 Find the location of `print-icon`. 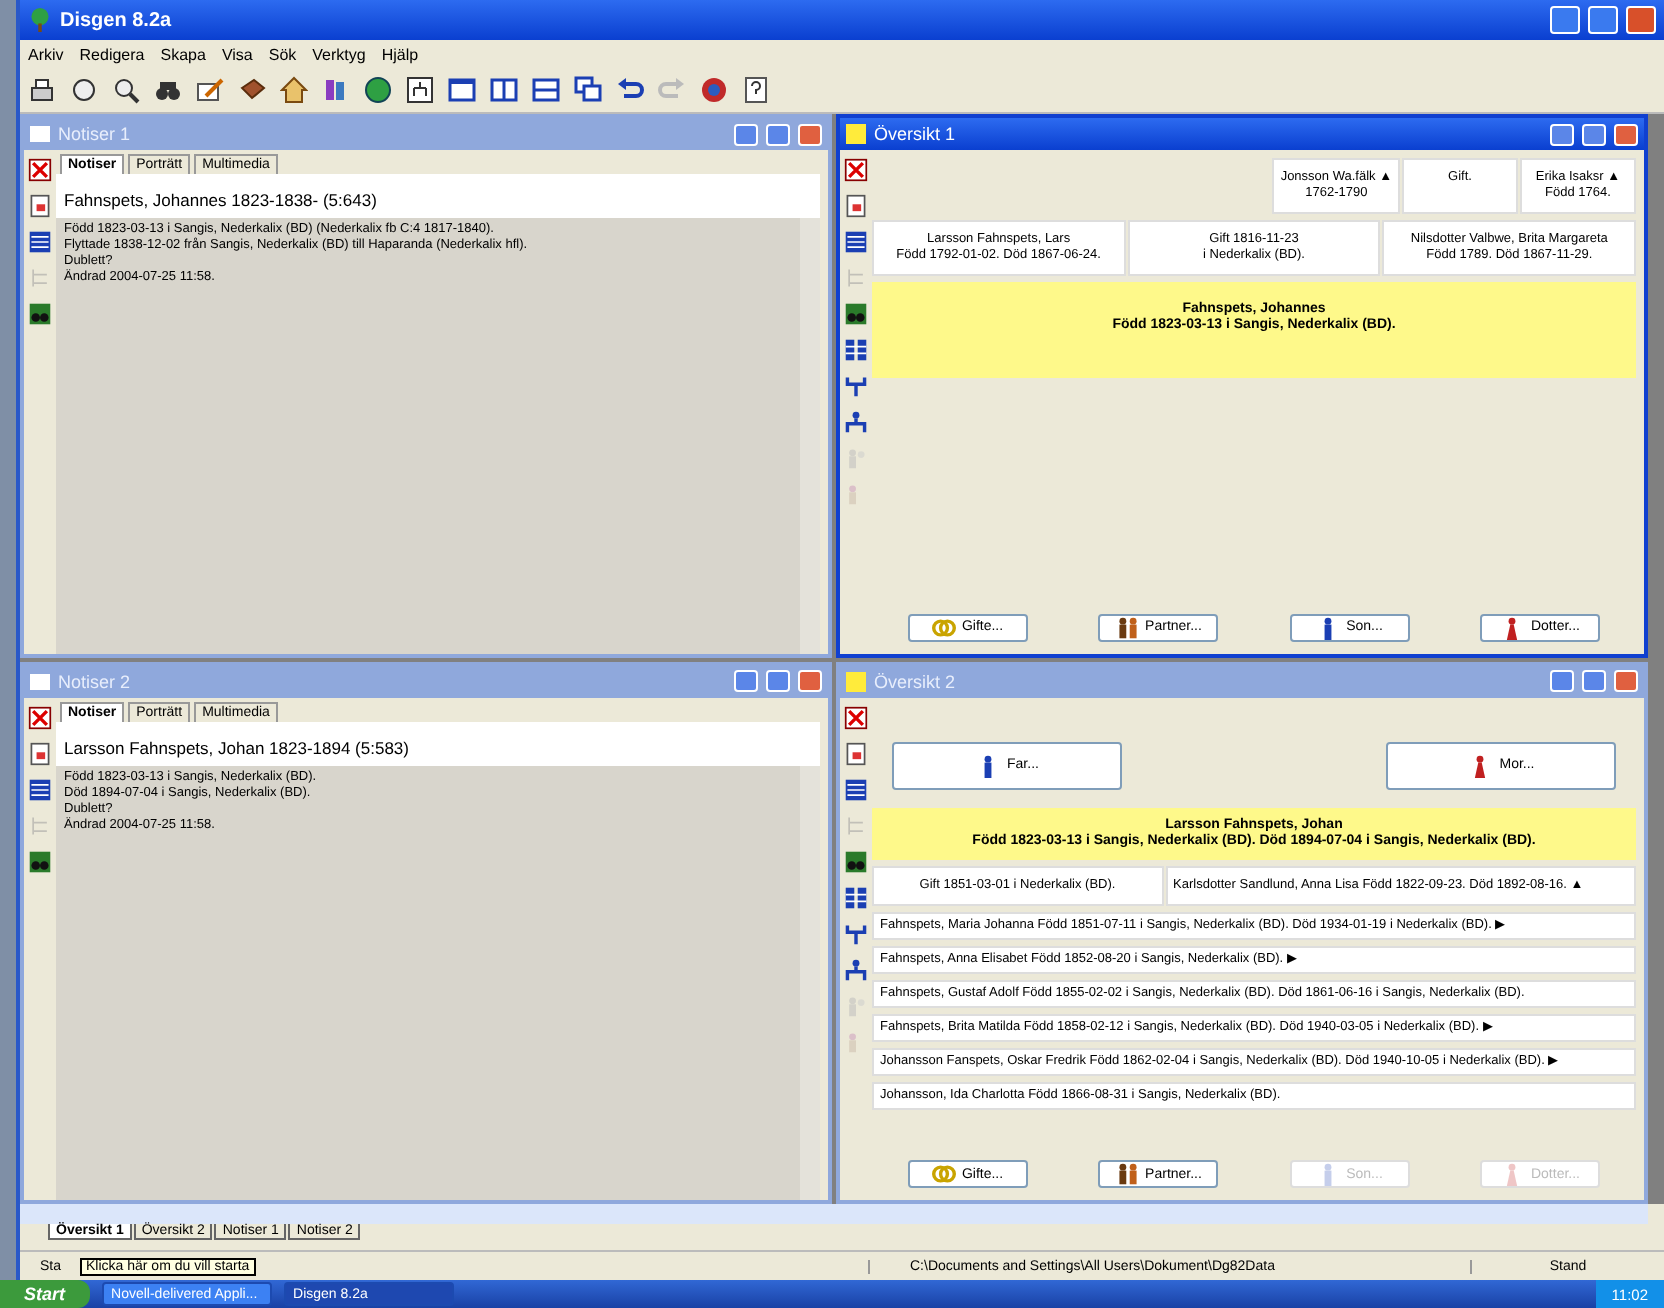

print-icon is located at coordinates (42, 90).